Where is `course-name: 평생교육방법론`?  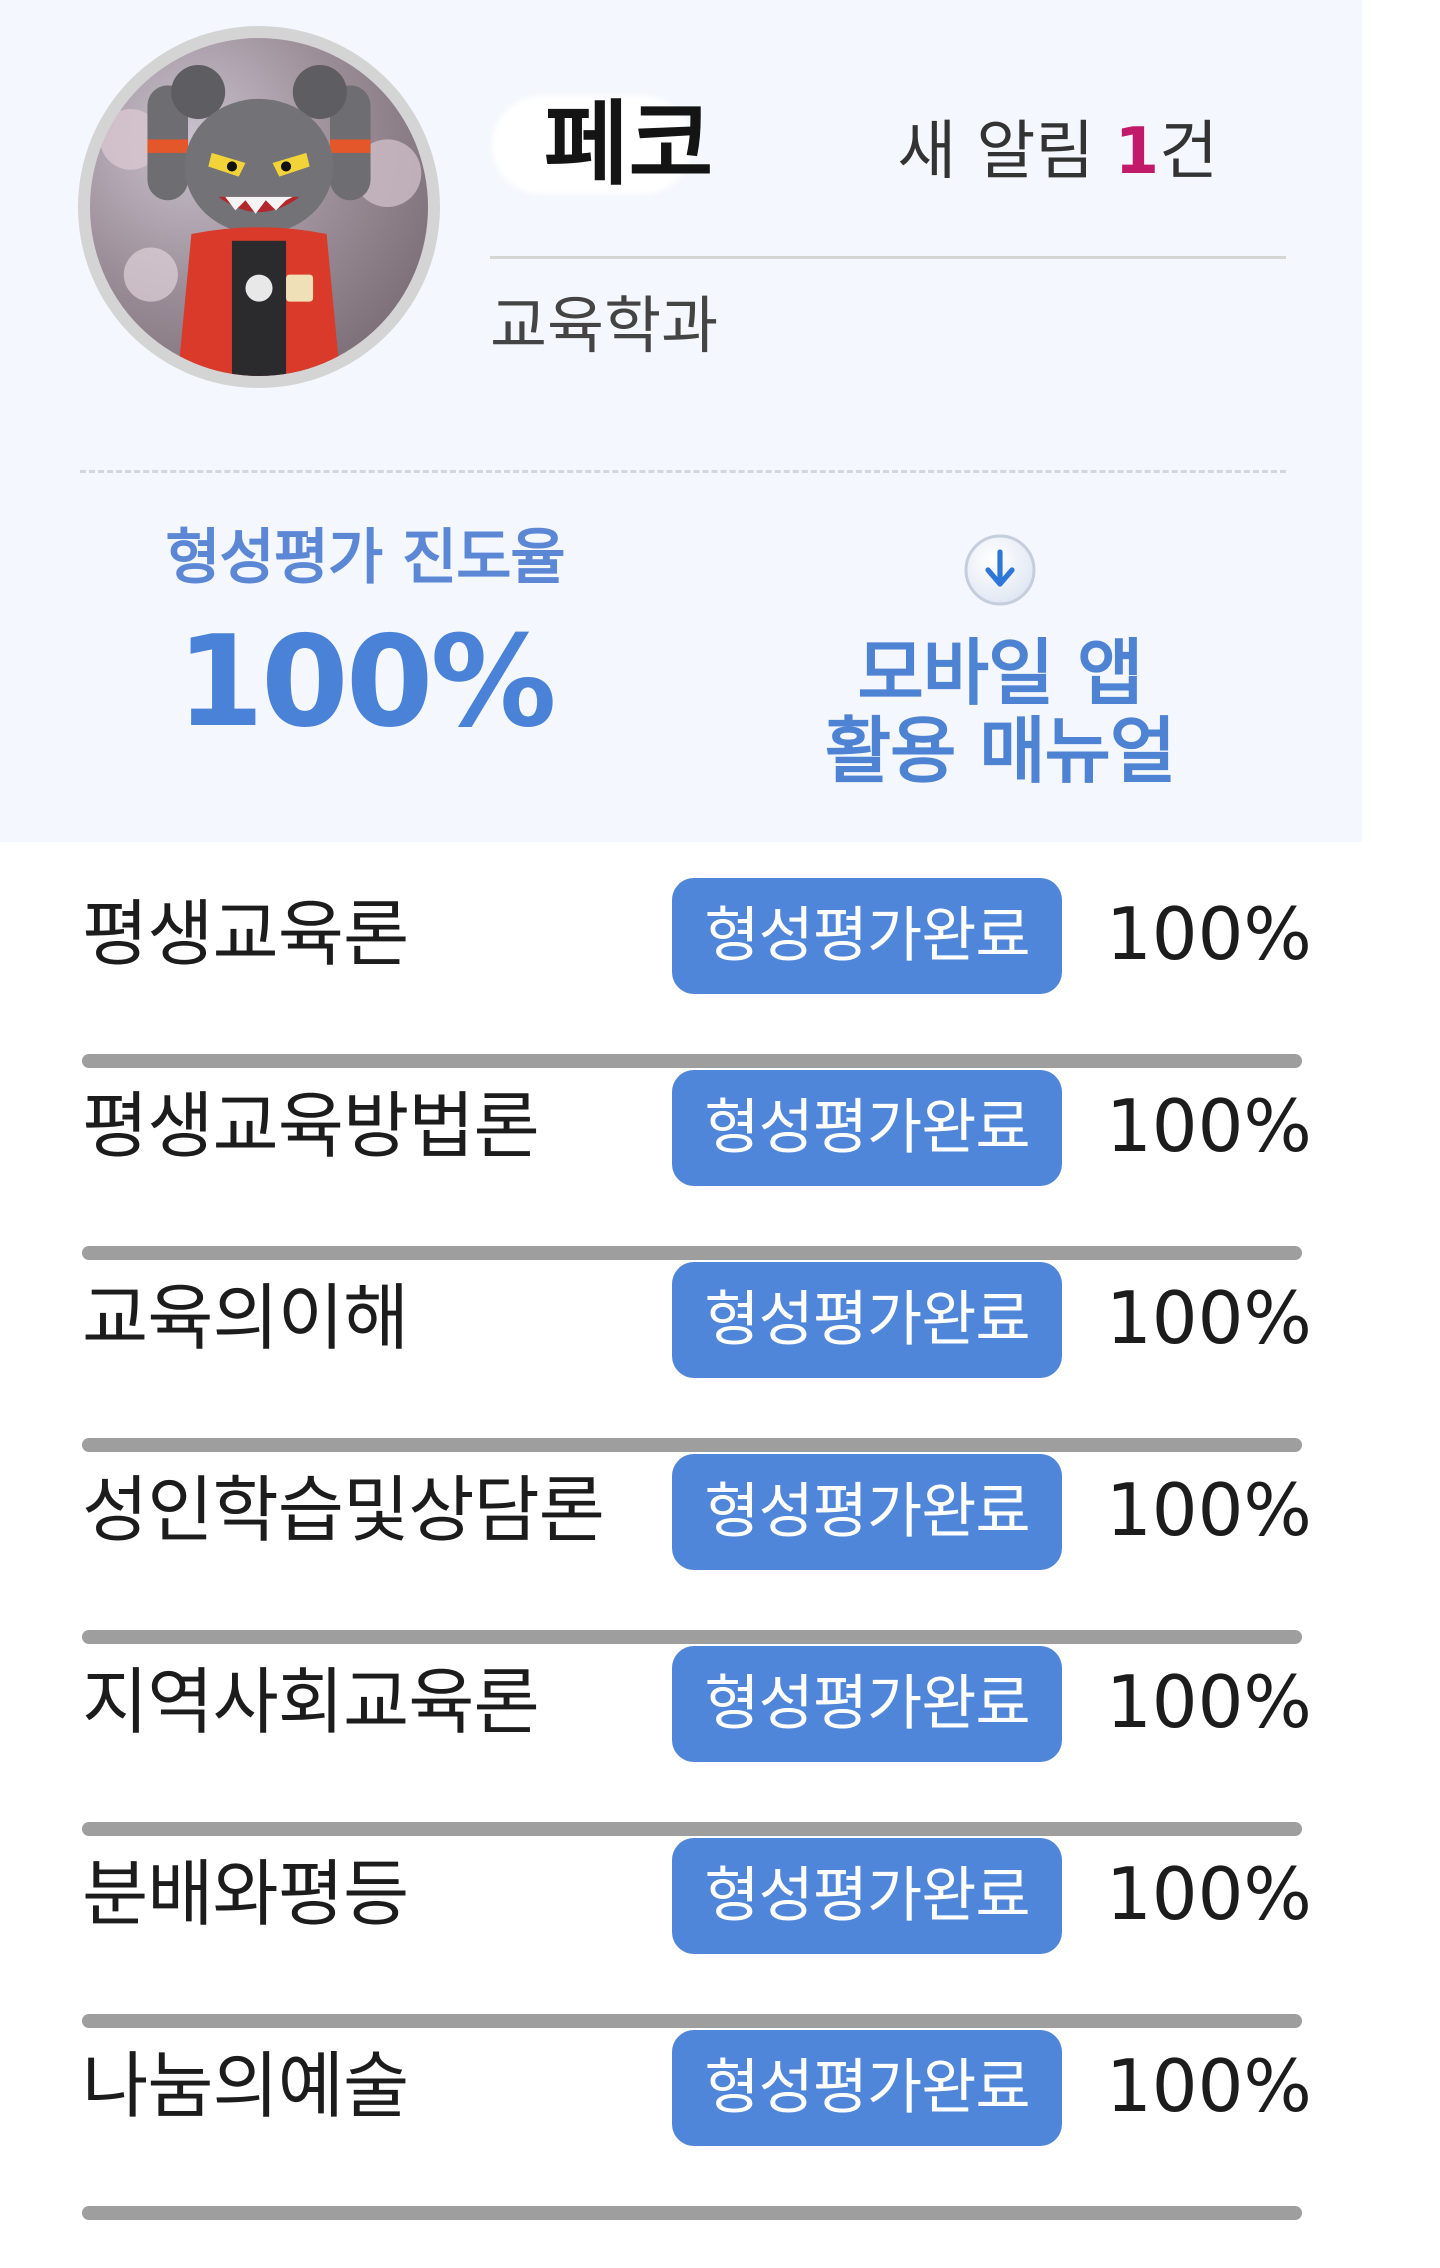 course-name: 평생교육방법론 is located at coordinates (311, 1126).